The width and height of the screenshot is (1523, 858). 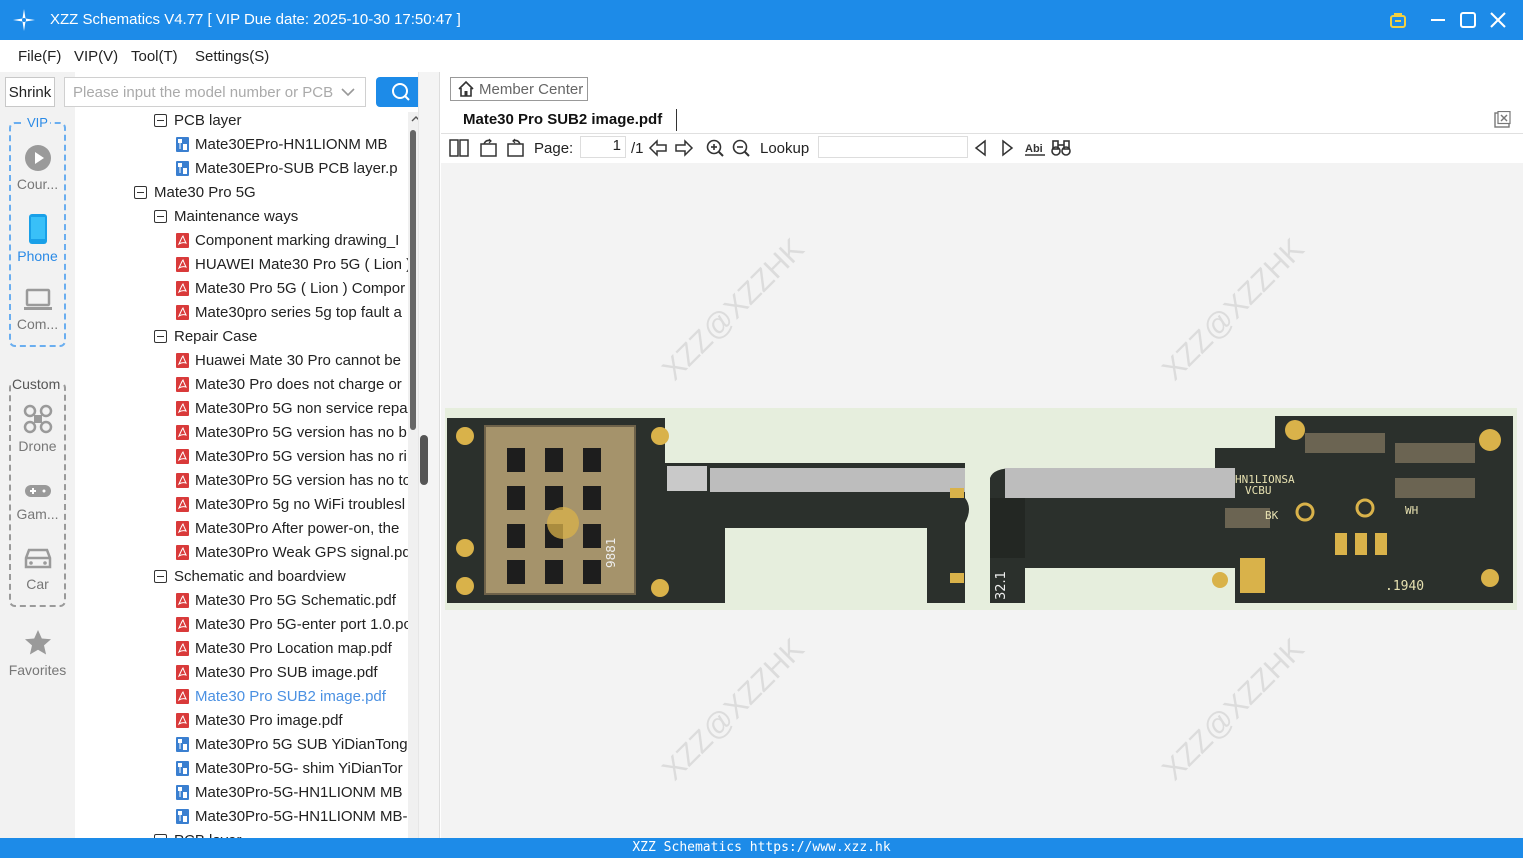 What do you see at coordinates (515, 148) in the screenshot?
I see `rotate-right-icon` at bounding box center [515, 148].